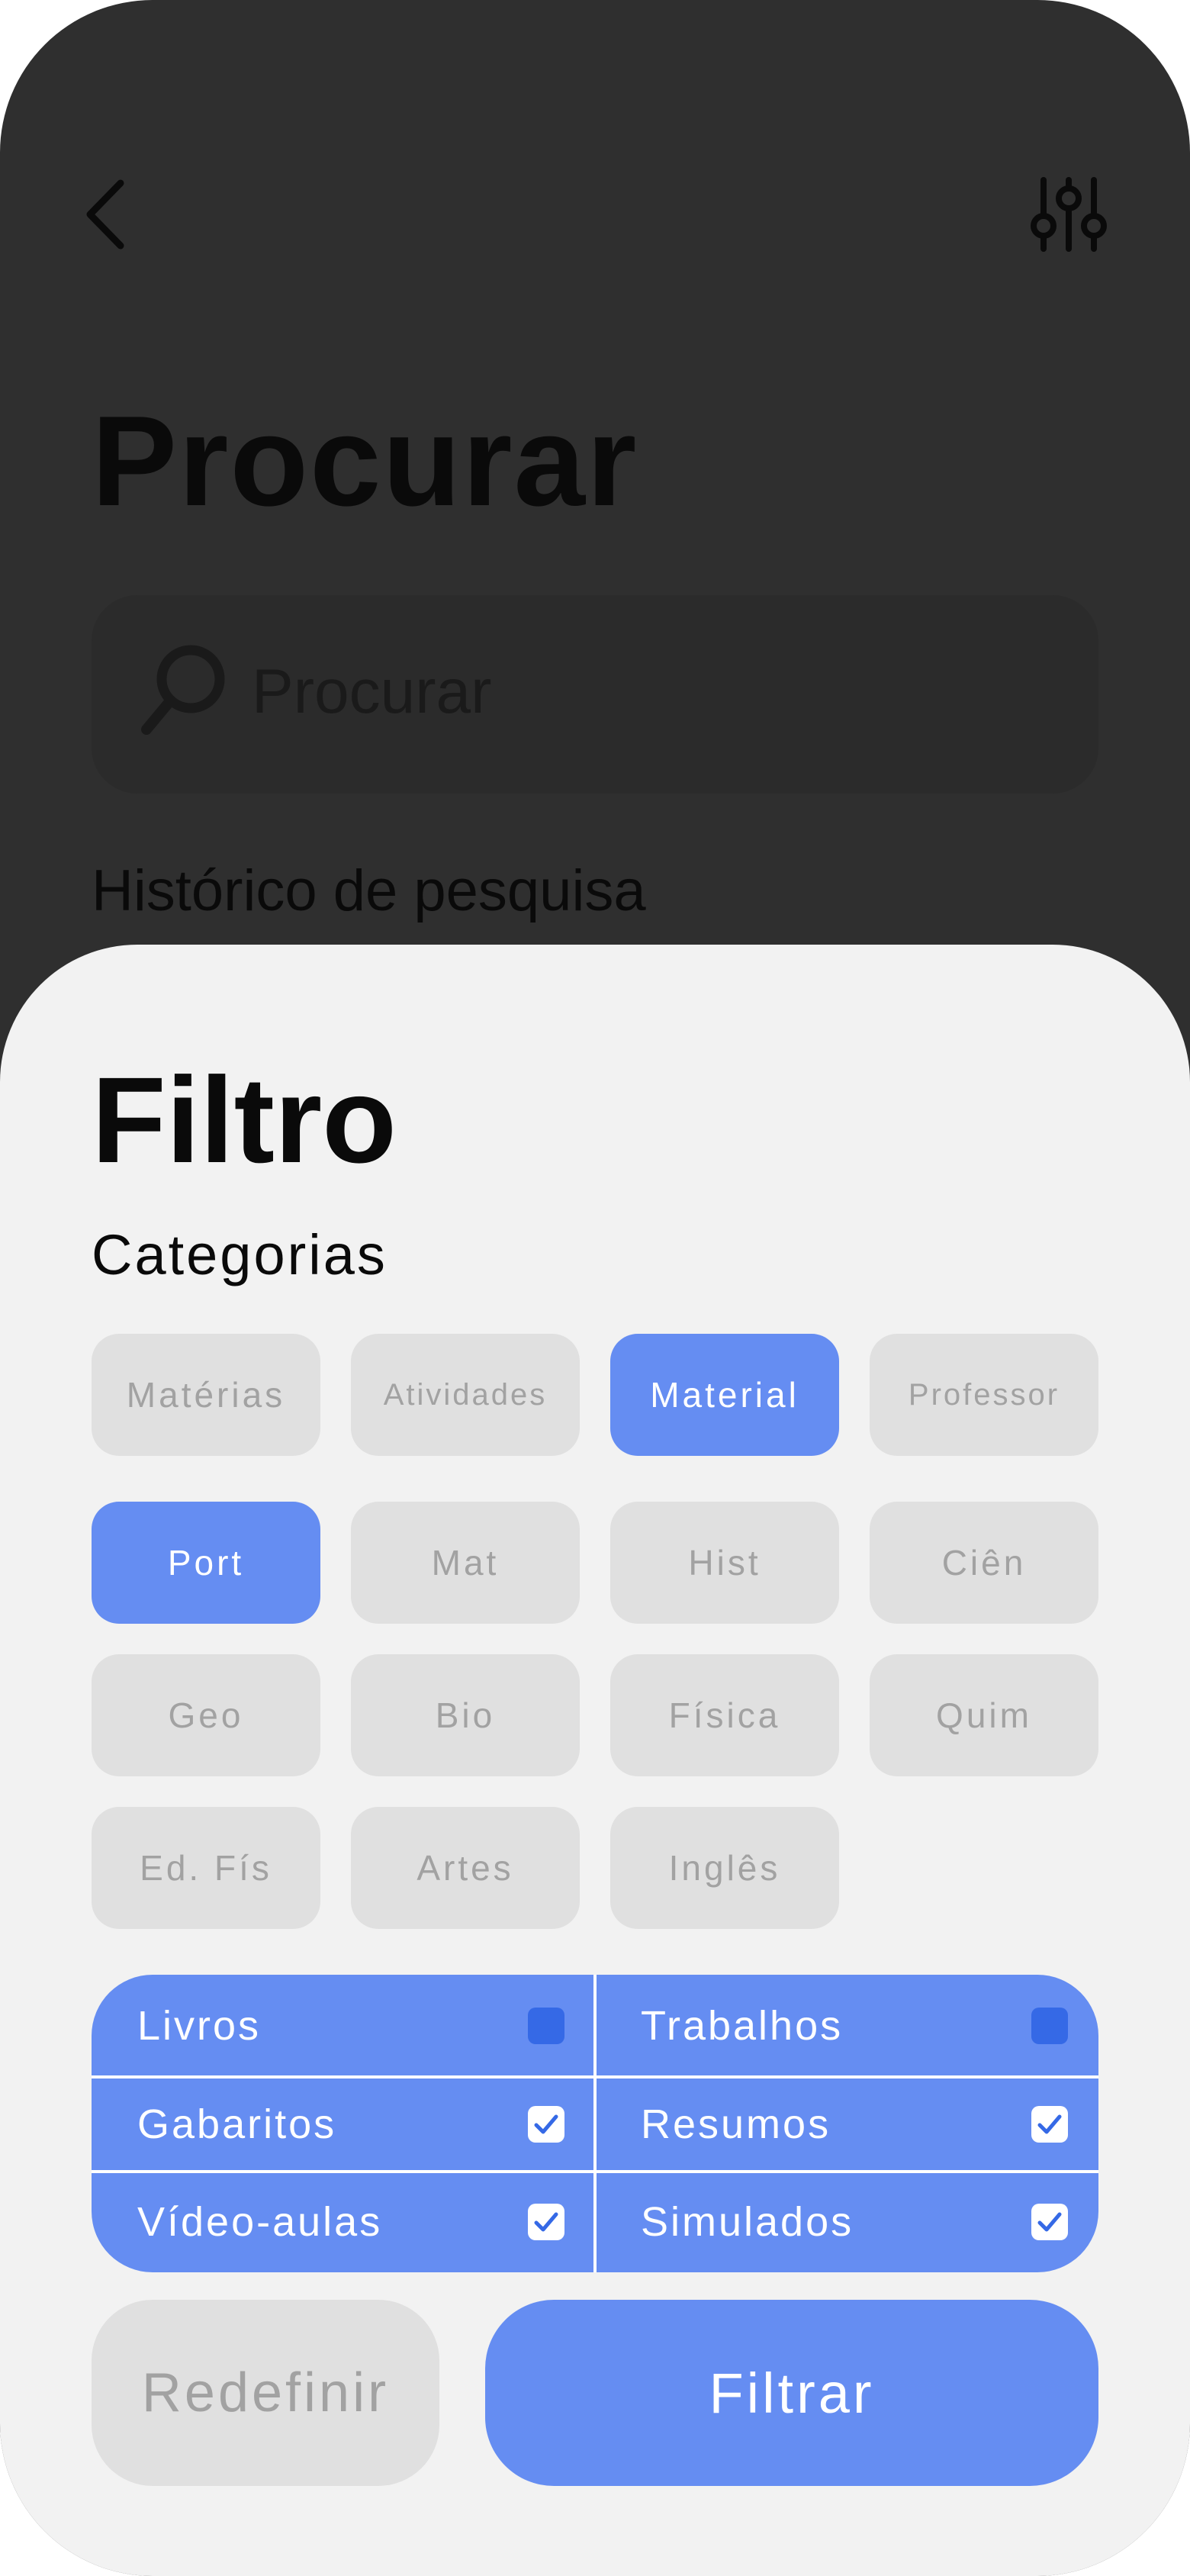  What do you see at coordinates (260, 2222) in the screenshot?
I see `material-type-label: Vídeo-aulas` at bounding box center [260, 2222].